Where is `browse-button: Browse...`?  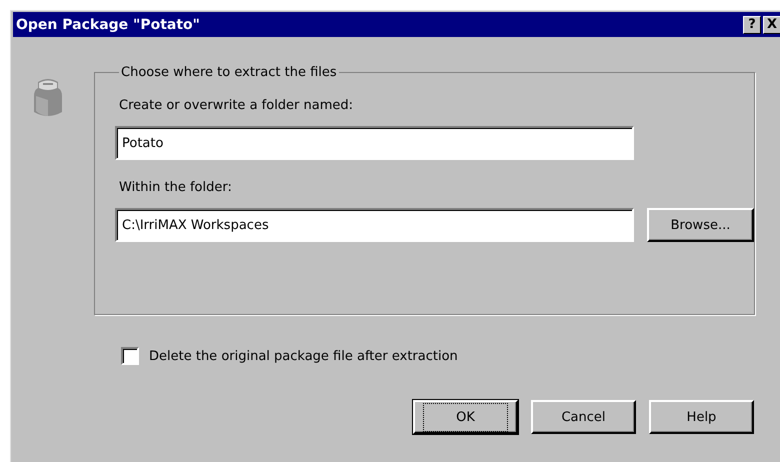
browse-button: Browse... is located at coordinates (700, 225).